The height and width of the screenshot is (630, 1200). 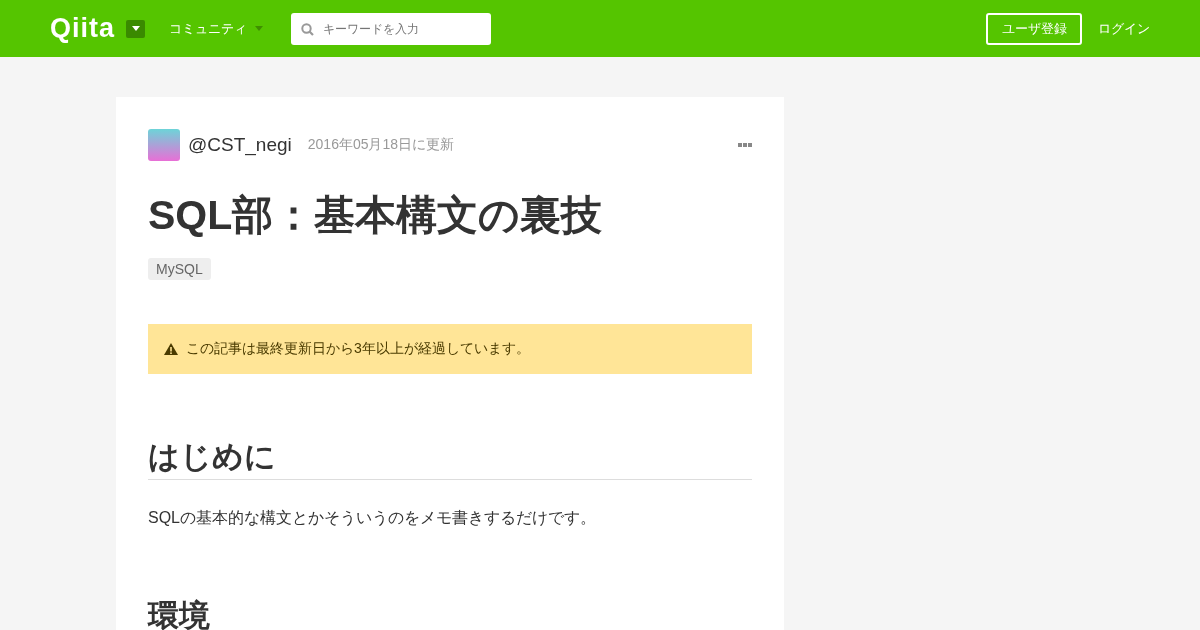 What do you see at coordinates (164, 145) in the screenshot?
I see `avatar-image` at bounding box center [164, 145].